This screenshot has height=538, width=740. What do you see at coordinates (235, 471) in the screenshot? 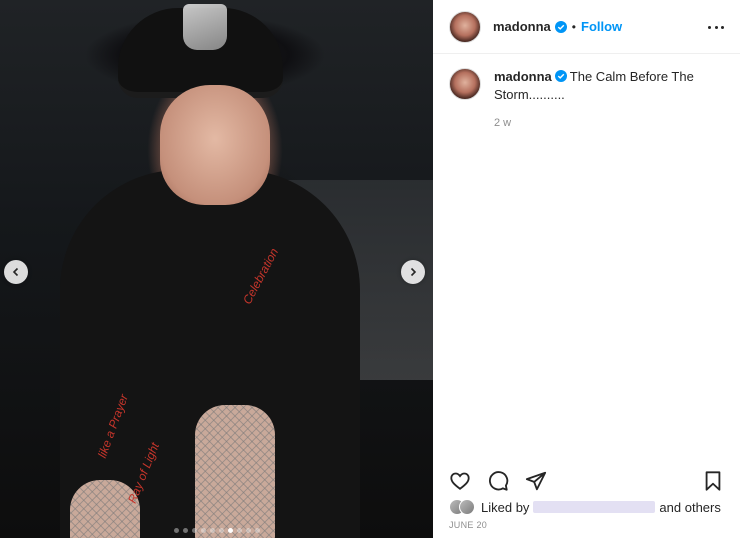
I see `photo-fishnet-right` at bounding box center [235, 471].